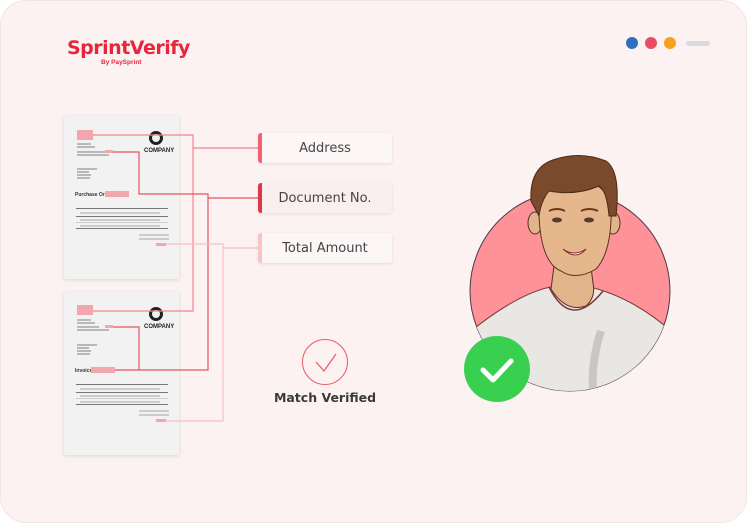  Describe the element at coordinates (497, 369) in the screenshot. I see `verified-badge` at that location.